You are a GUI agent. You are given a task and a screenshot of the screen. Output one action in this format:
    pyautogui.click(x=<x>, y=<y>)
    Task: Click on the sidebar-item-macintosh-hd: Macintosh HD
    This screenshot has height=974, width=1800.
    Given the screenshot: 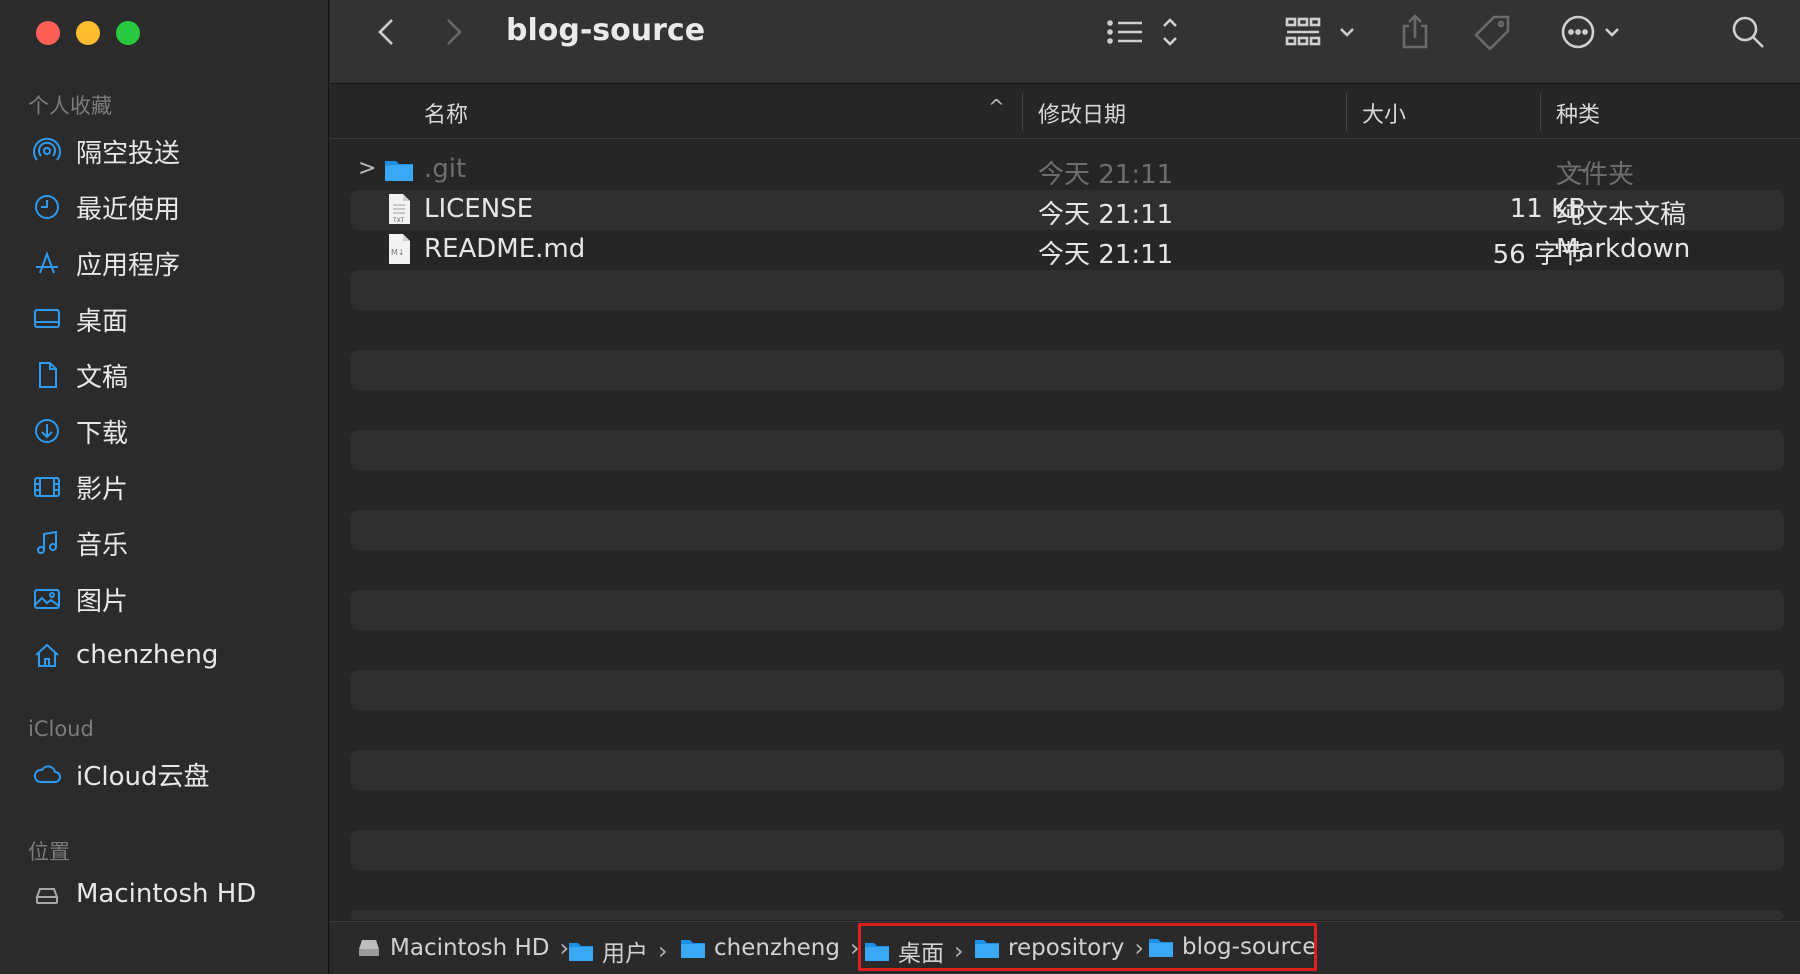 What is the action you would take?
    pyautogui.click(x=143, y=894)
    